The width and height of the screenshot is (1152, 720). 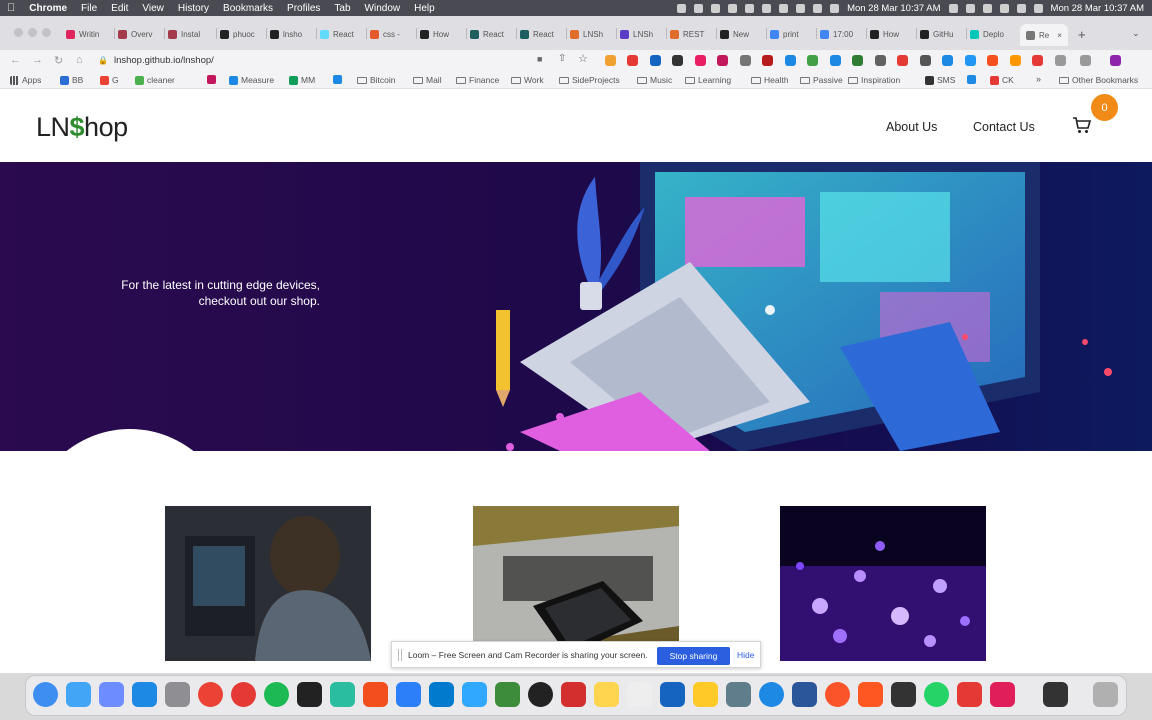 What do you see at coordinates (606, 694) in the screenshot?
I see `notes-icon` at bounding box center [606, 694].